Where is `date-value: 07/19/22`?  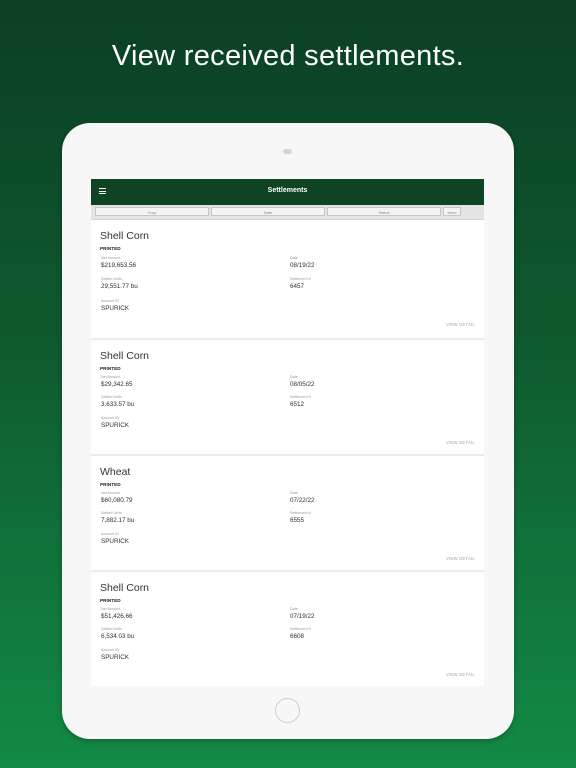
date-value: 07/19/22 is located at coordinates (302, 616).